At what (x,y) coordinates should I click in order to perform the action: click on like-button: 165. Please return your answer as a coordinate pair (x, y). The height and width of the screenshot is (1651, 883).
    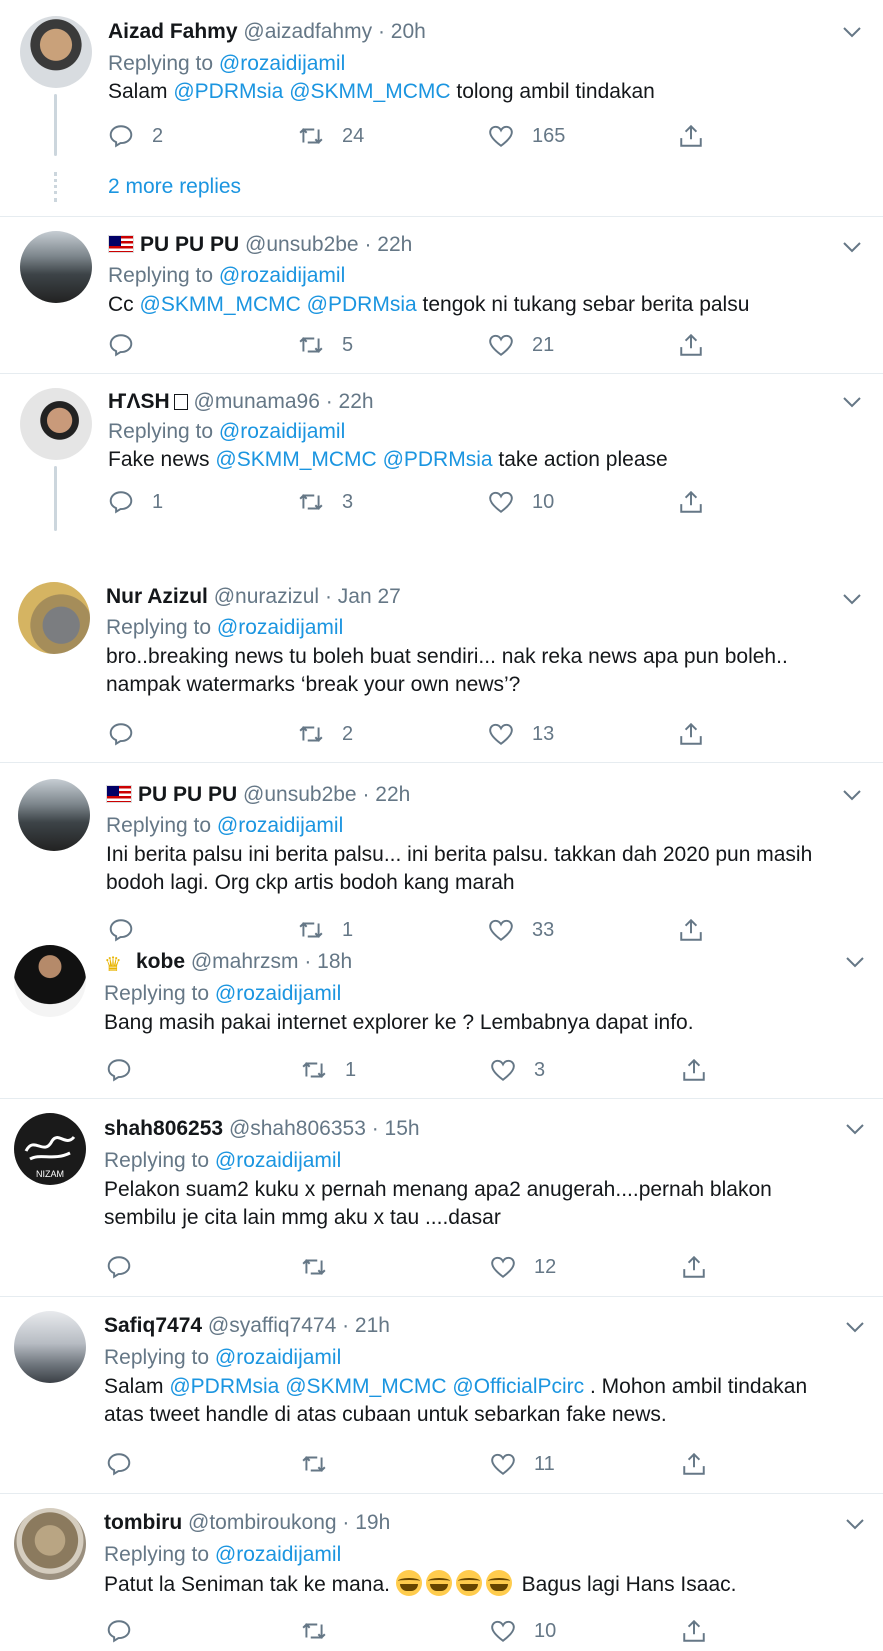
    Looking at the image, I should click on (526, 136).